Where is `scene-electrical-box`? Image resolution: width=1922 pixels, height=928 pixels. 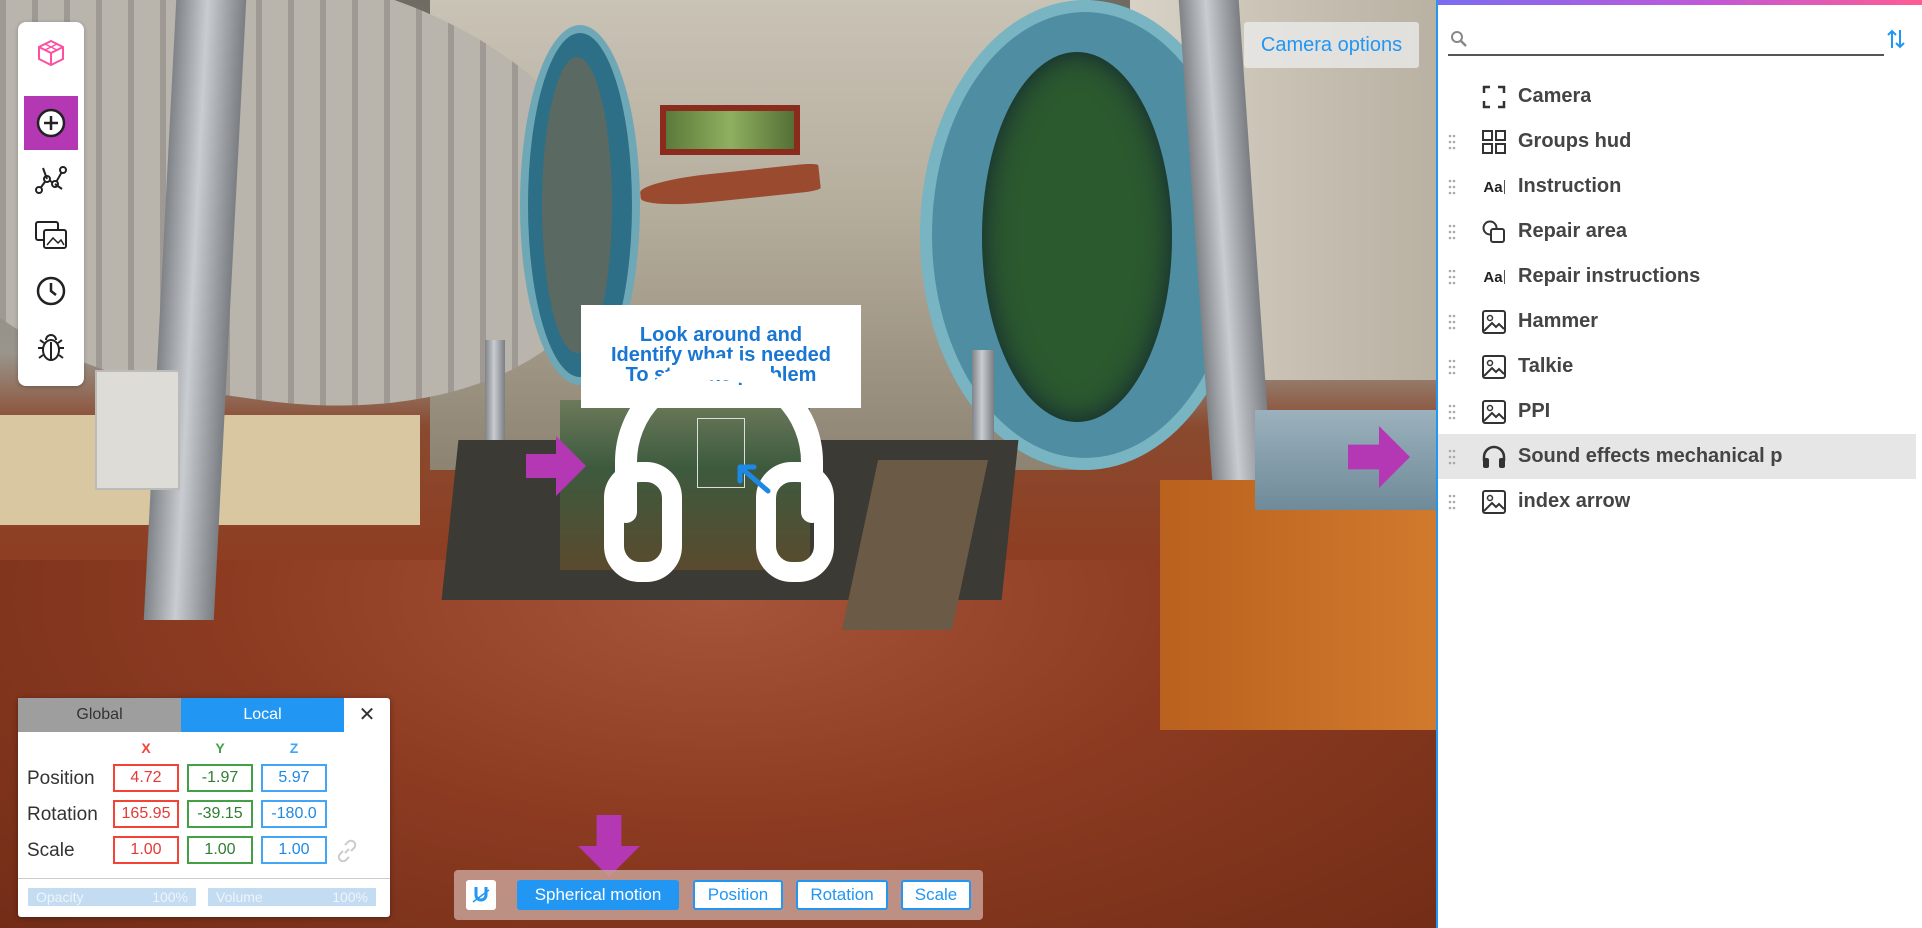 scene-electrical-box is located at coordinates (137, 430).